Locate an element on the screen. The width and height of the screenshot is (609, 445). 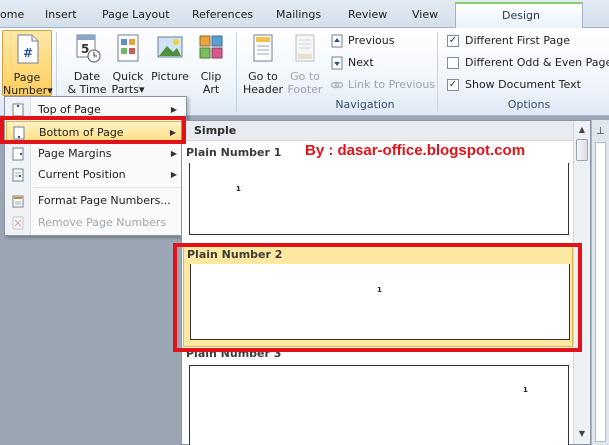
scroll-thumb is located at coordinates (582, 150).